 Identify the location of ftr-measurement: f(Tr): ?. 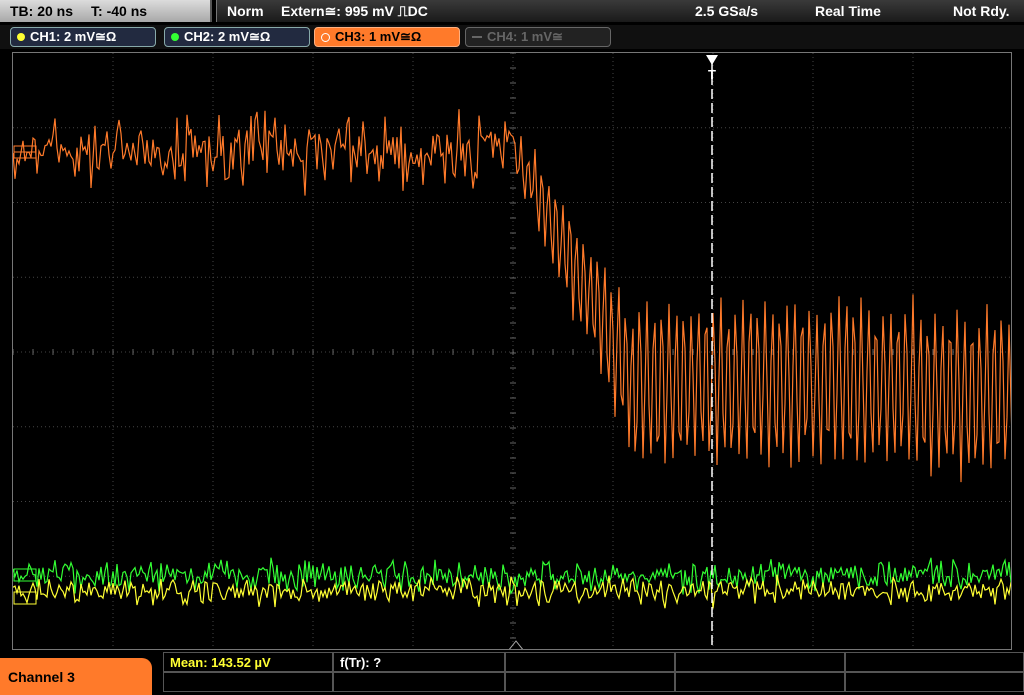
(419, 662).